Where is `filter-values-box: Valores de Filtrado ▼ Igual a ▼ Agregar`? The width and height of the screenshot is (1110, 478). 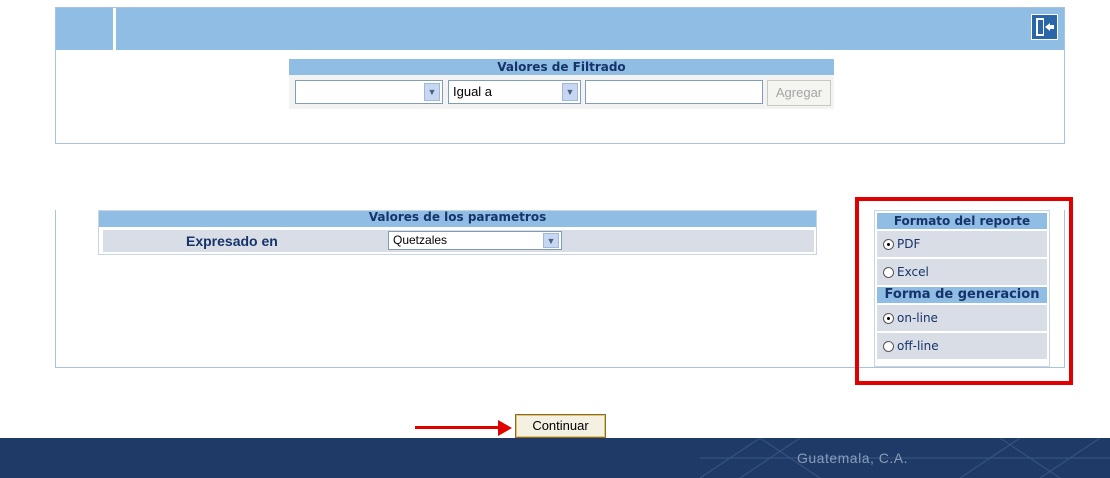 filter-values-box: Valores de Filtrado ▼ Igual a ▼ Agregar is located at coordinates (561, 84).